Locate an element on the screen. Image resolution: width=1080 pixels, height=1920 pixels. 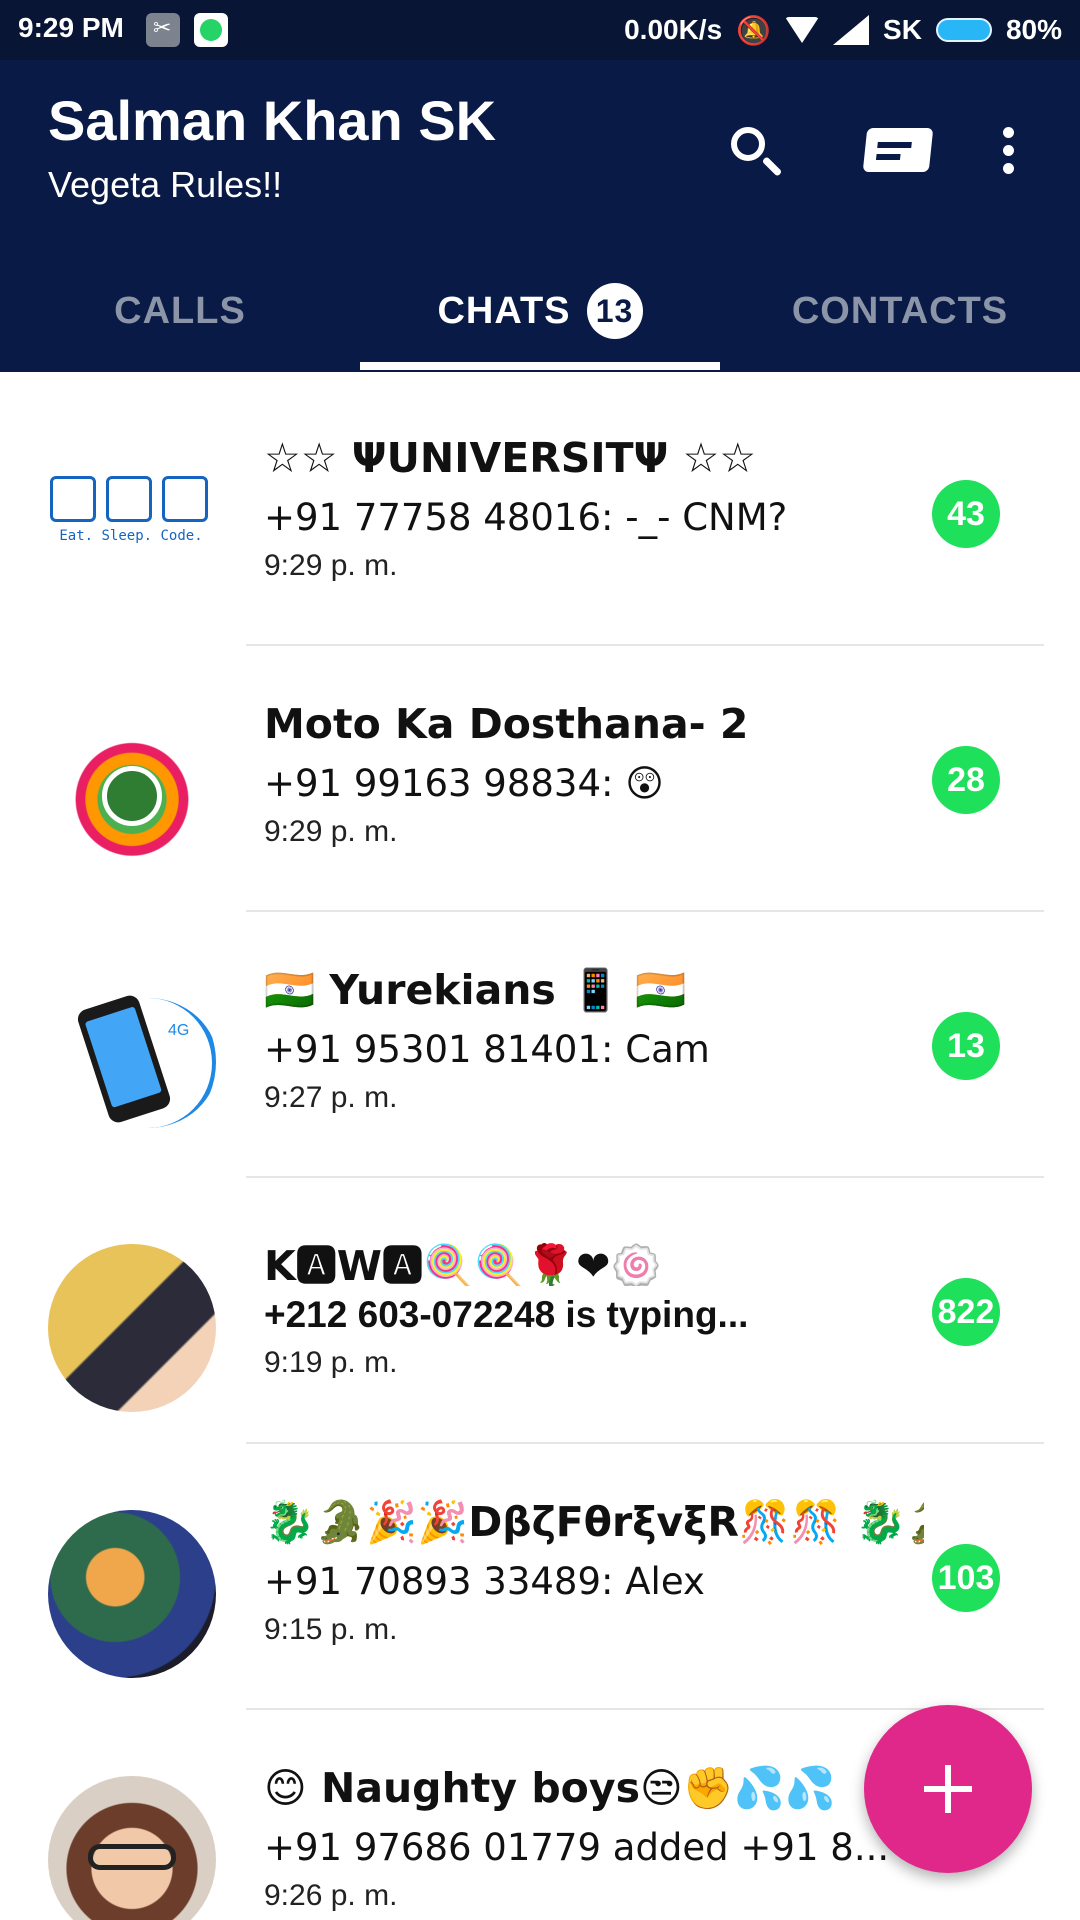
tab-chats-label: CHATS is located at coordinates (504, 310).